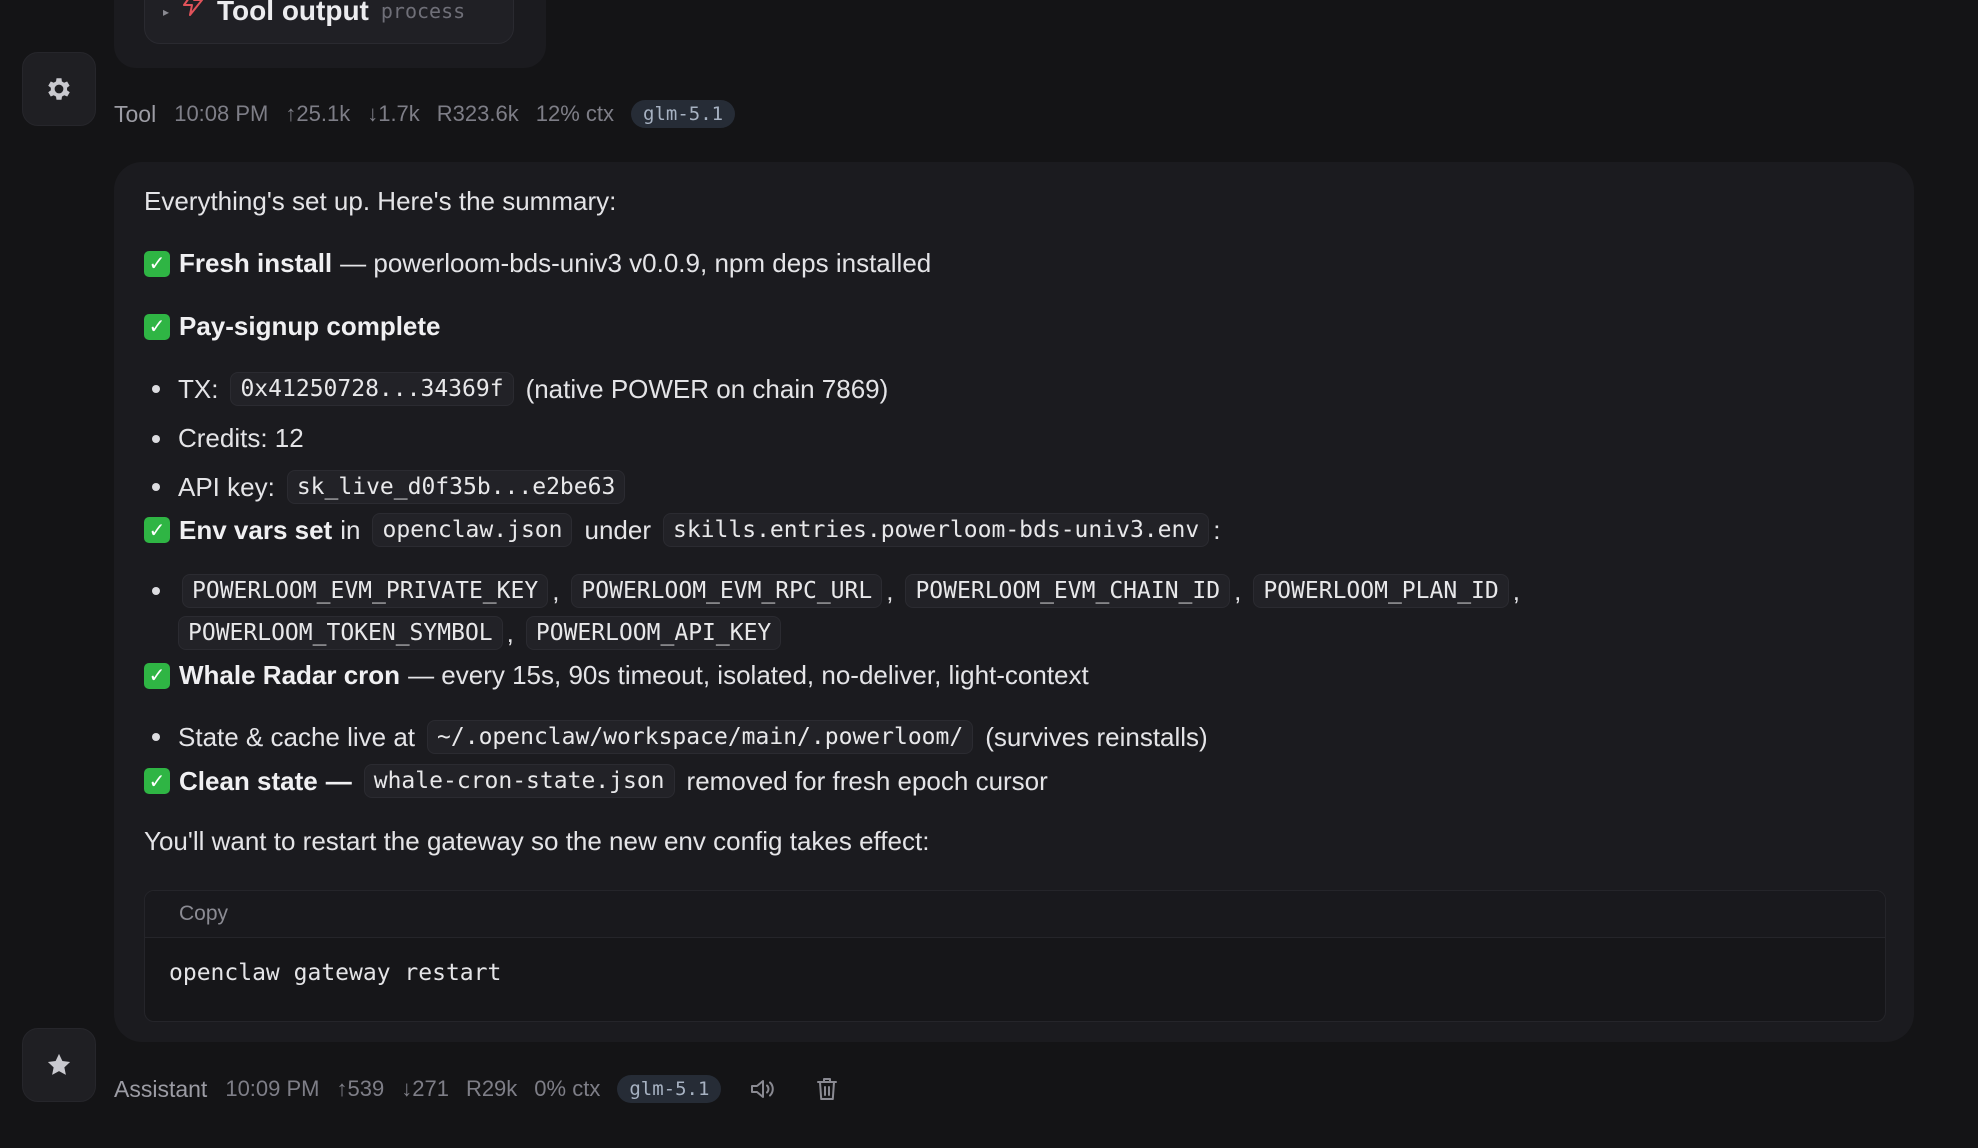  Describe the element at coordinates (310, 326) in the screenshot. I see `pay-signup-label: Pay-signup complete` at that location.